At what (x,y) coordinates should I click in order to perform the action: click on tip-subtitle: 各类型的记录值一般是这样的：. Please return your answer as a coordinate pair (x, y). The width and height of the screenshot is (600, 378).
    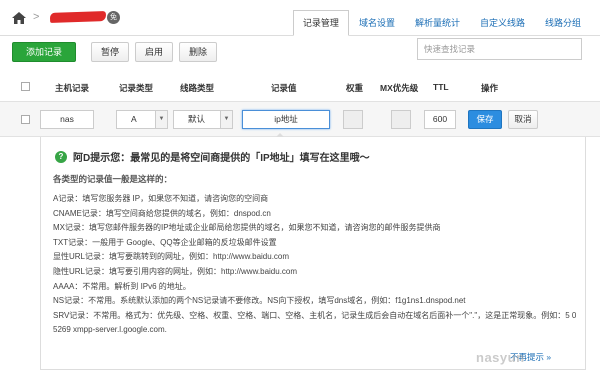
    Looking at the image, I should click on (113, 179).